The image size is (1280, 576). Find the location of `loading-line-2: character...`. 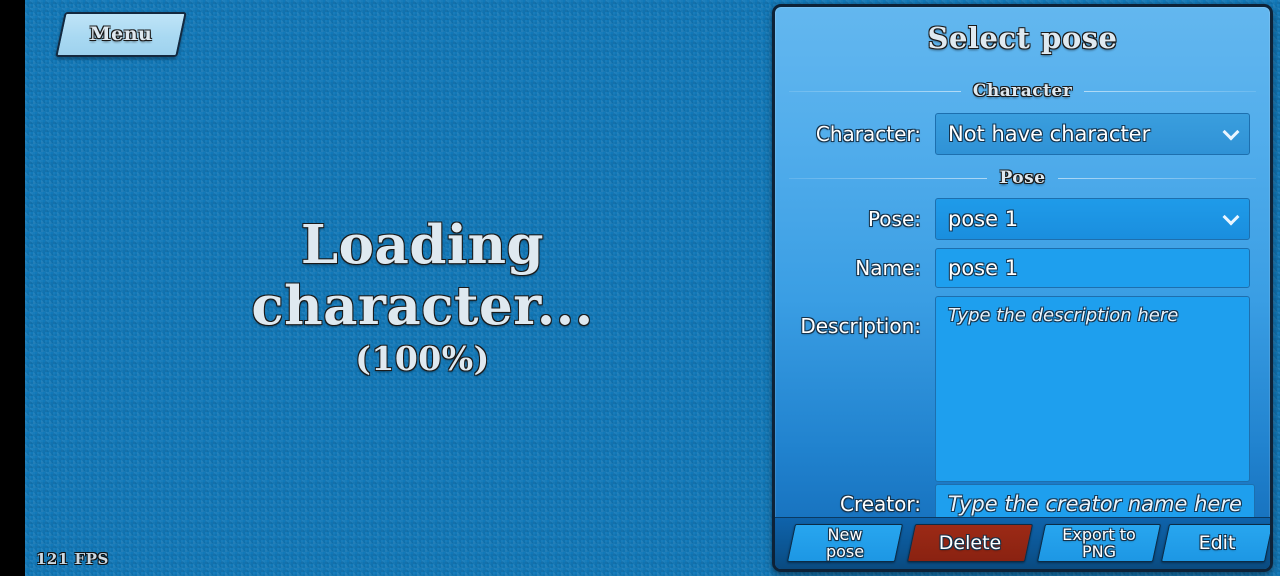

loading-line-2: character... is located at coordinates (422, 306).